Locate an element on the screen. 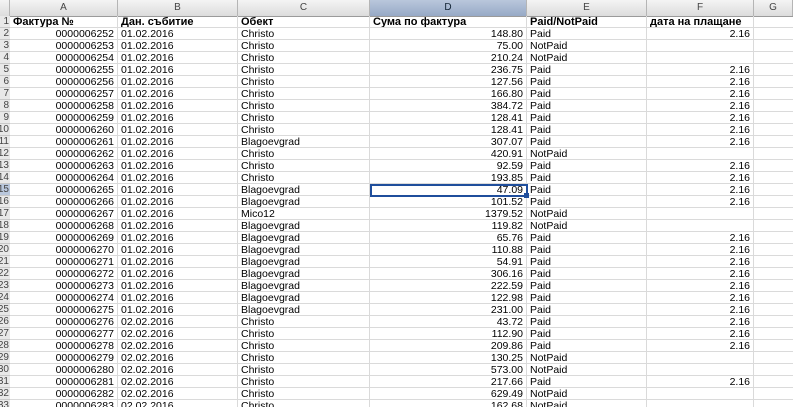  row-header-26: 26 is located at coordinates (5, 322).